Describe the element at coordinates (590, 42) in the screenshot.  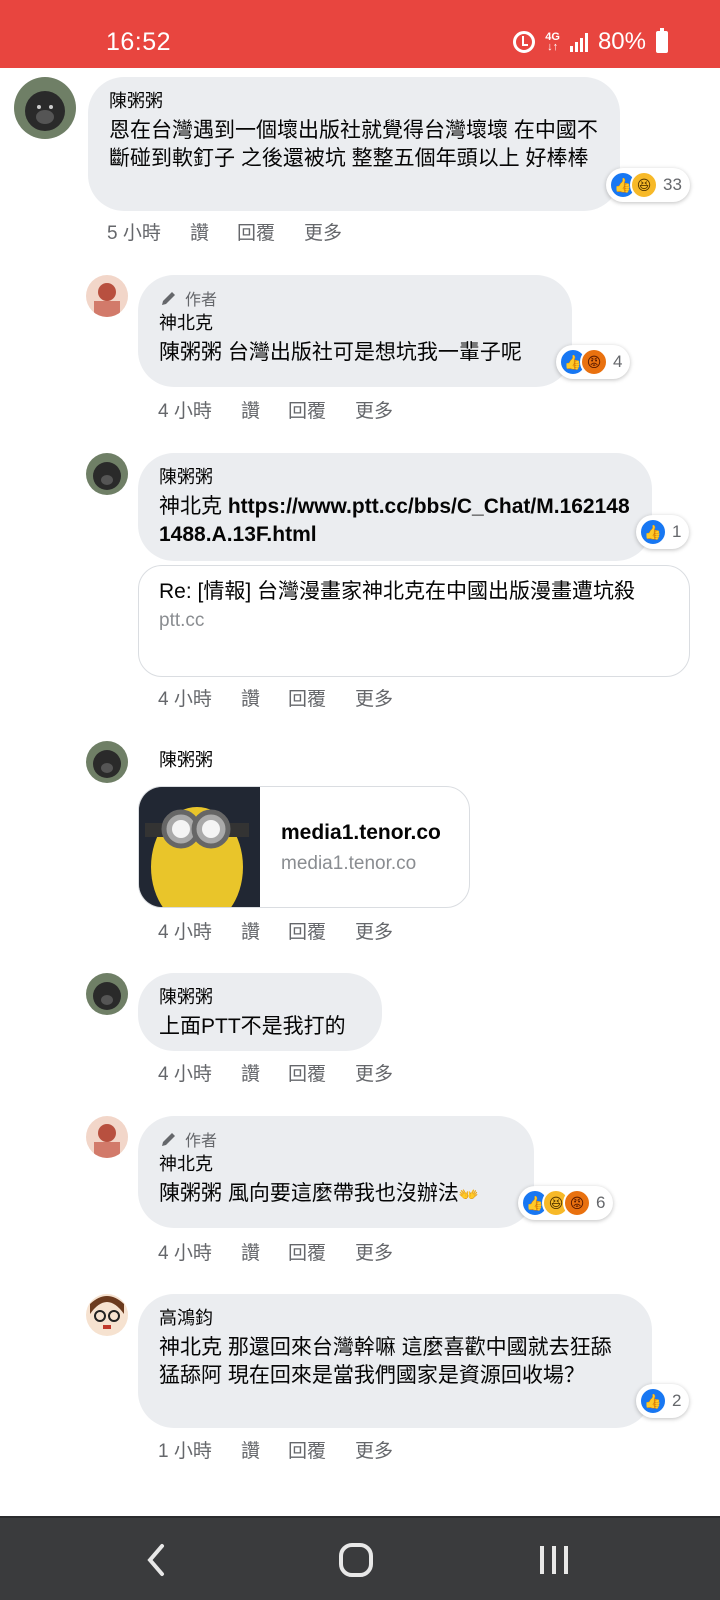
I see `status-icons: 4G ↓↑ 80%` at that location.